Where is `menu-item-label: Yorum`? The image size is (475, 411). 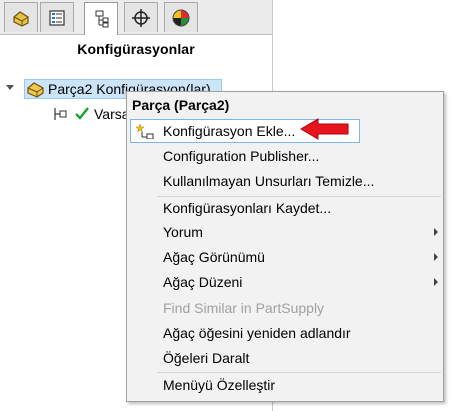 menu-item-label: Yorum is located at coordinates (183, 232).